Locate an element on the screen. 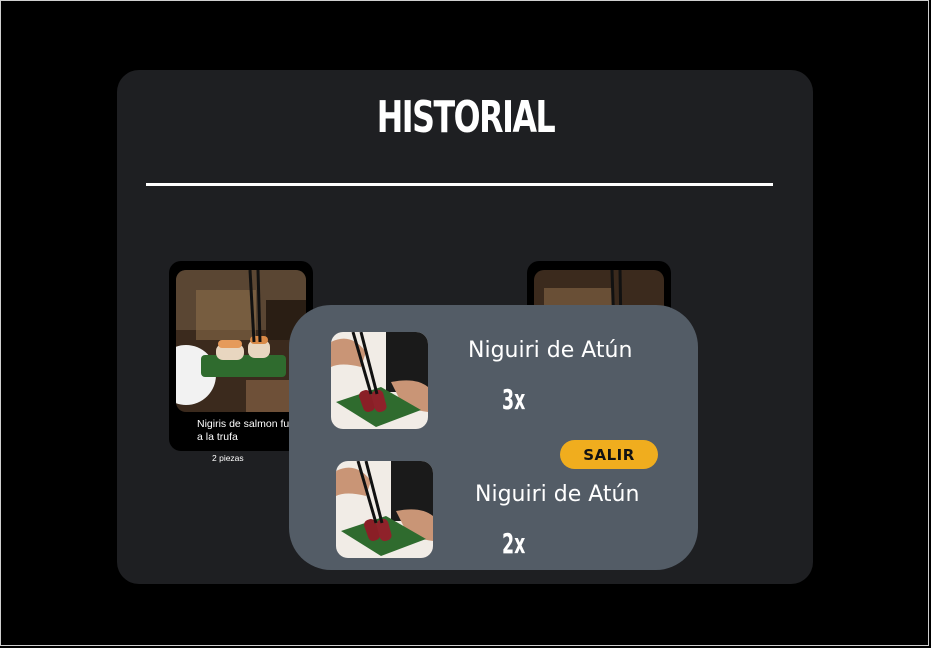 The height and width of the screenshot is (648, 931). order-item-quantity: 2x is located at coordinates (514, 543).